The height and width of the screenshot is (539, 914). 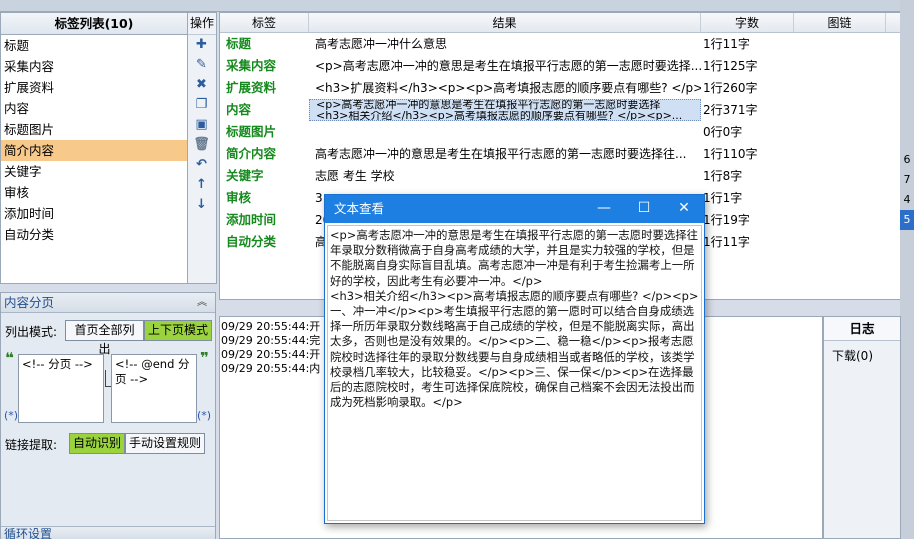 What do you see at coordinates (31, 332) in the screenshot?
I see `list-mode-label: 列出模式:` at bounding box center [31, 332].